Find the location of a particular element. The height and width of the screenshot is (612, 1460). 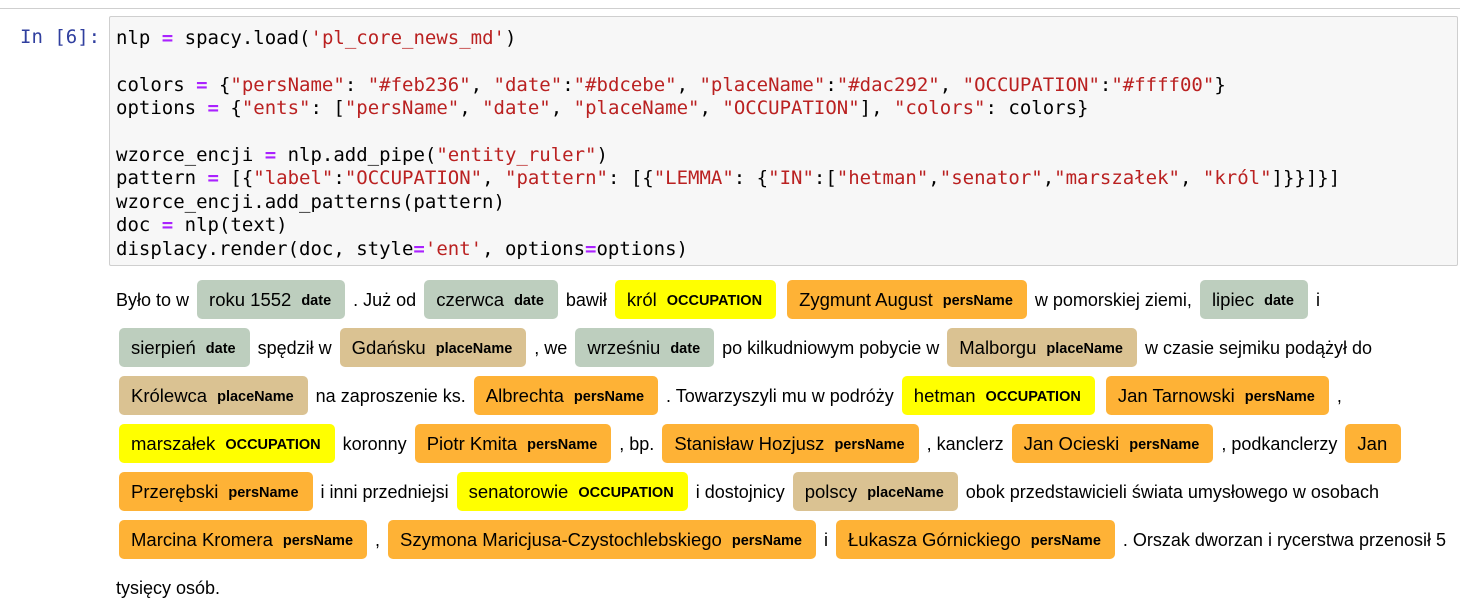

entity-text: Malborgu is located at coordinates (998, 347).